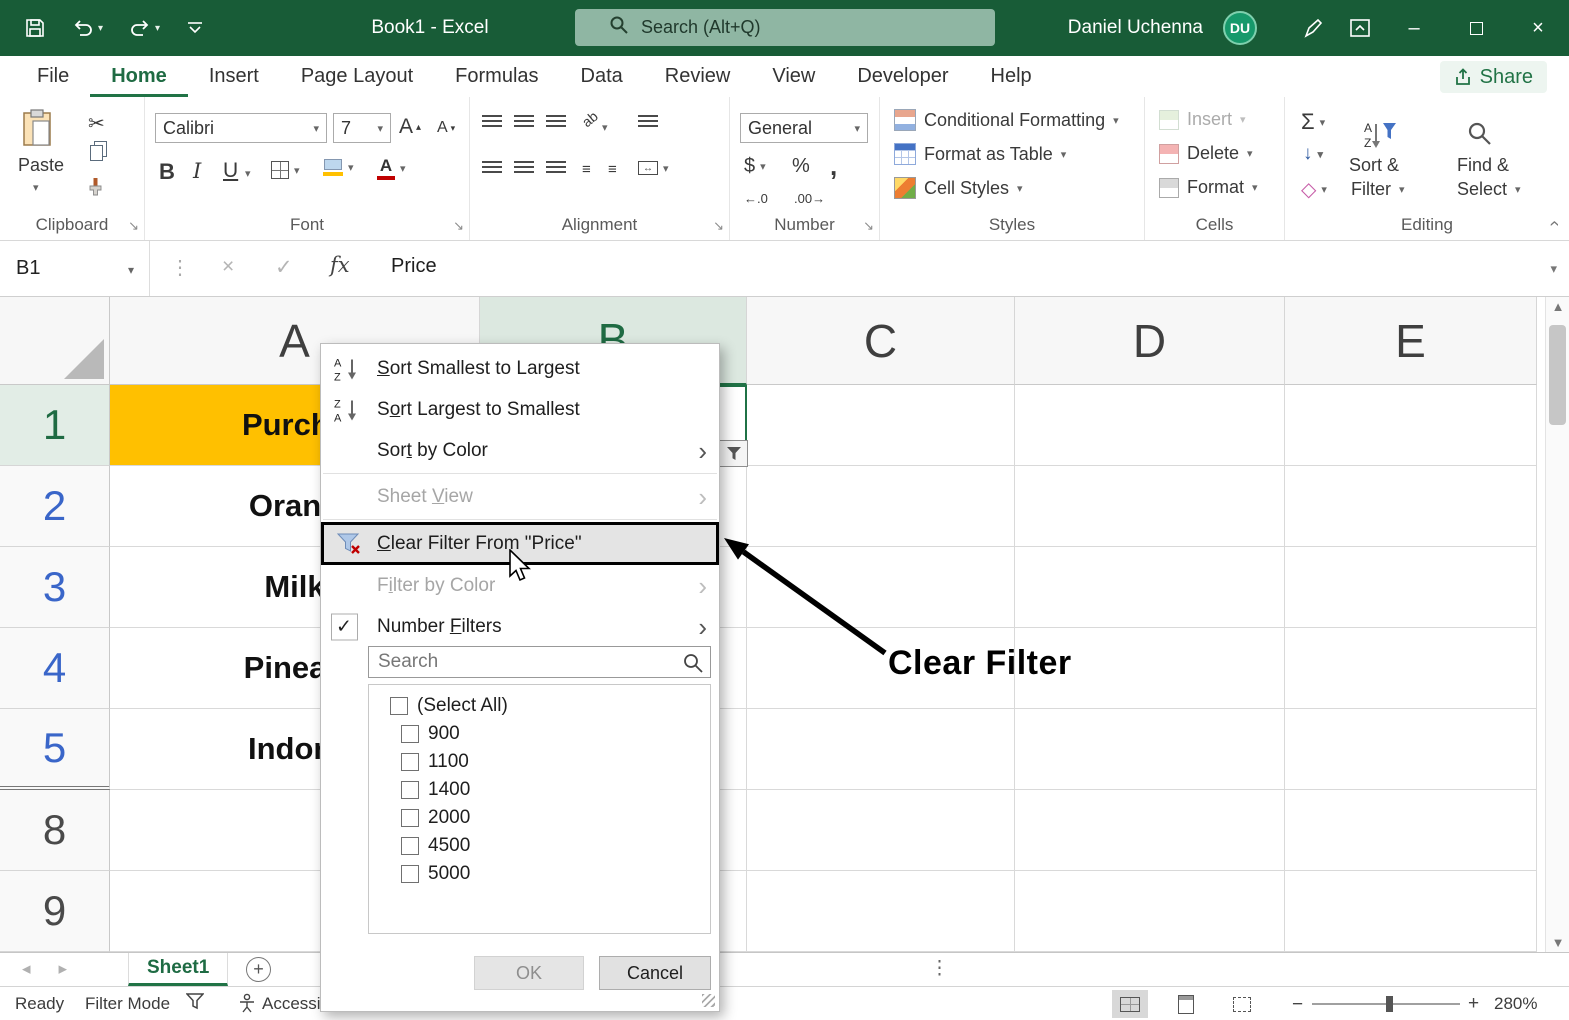  I want to click on close-button: ×, so click(1538, 28).